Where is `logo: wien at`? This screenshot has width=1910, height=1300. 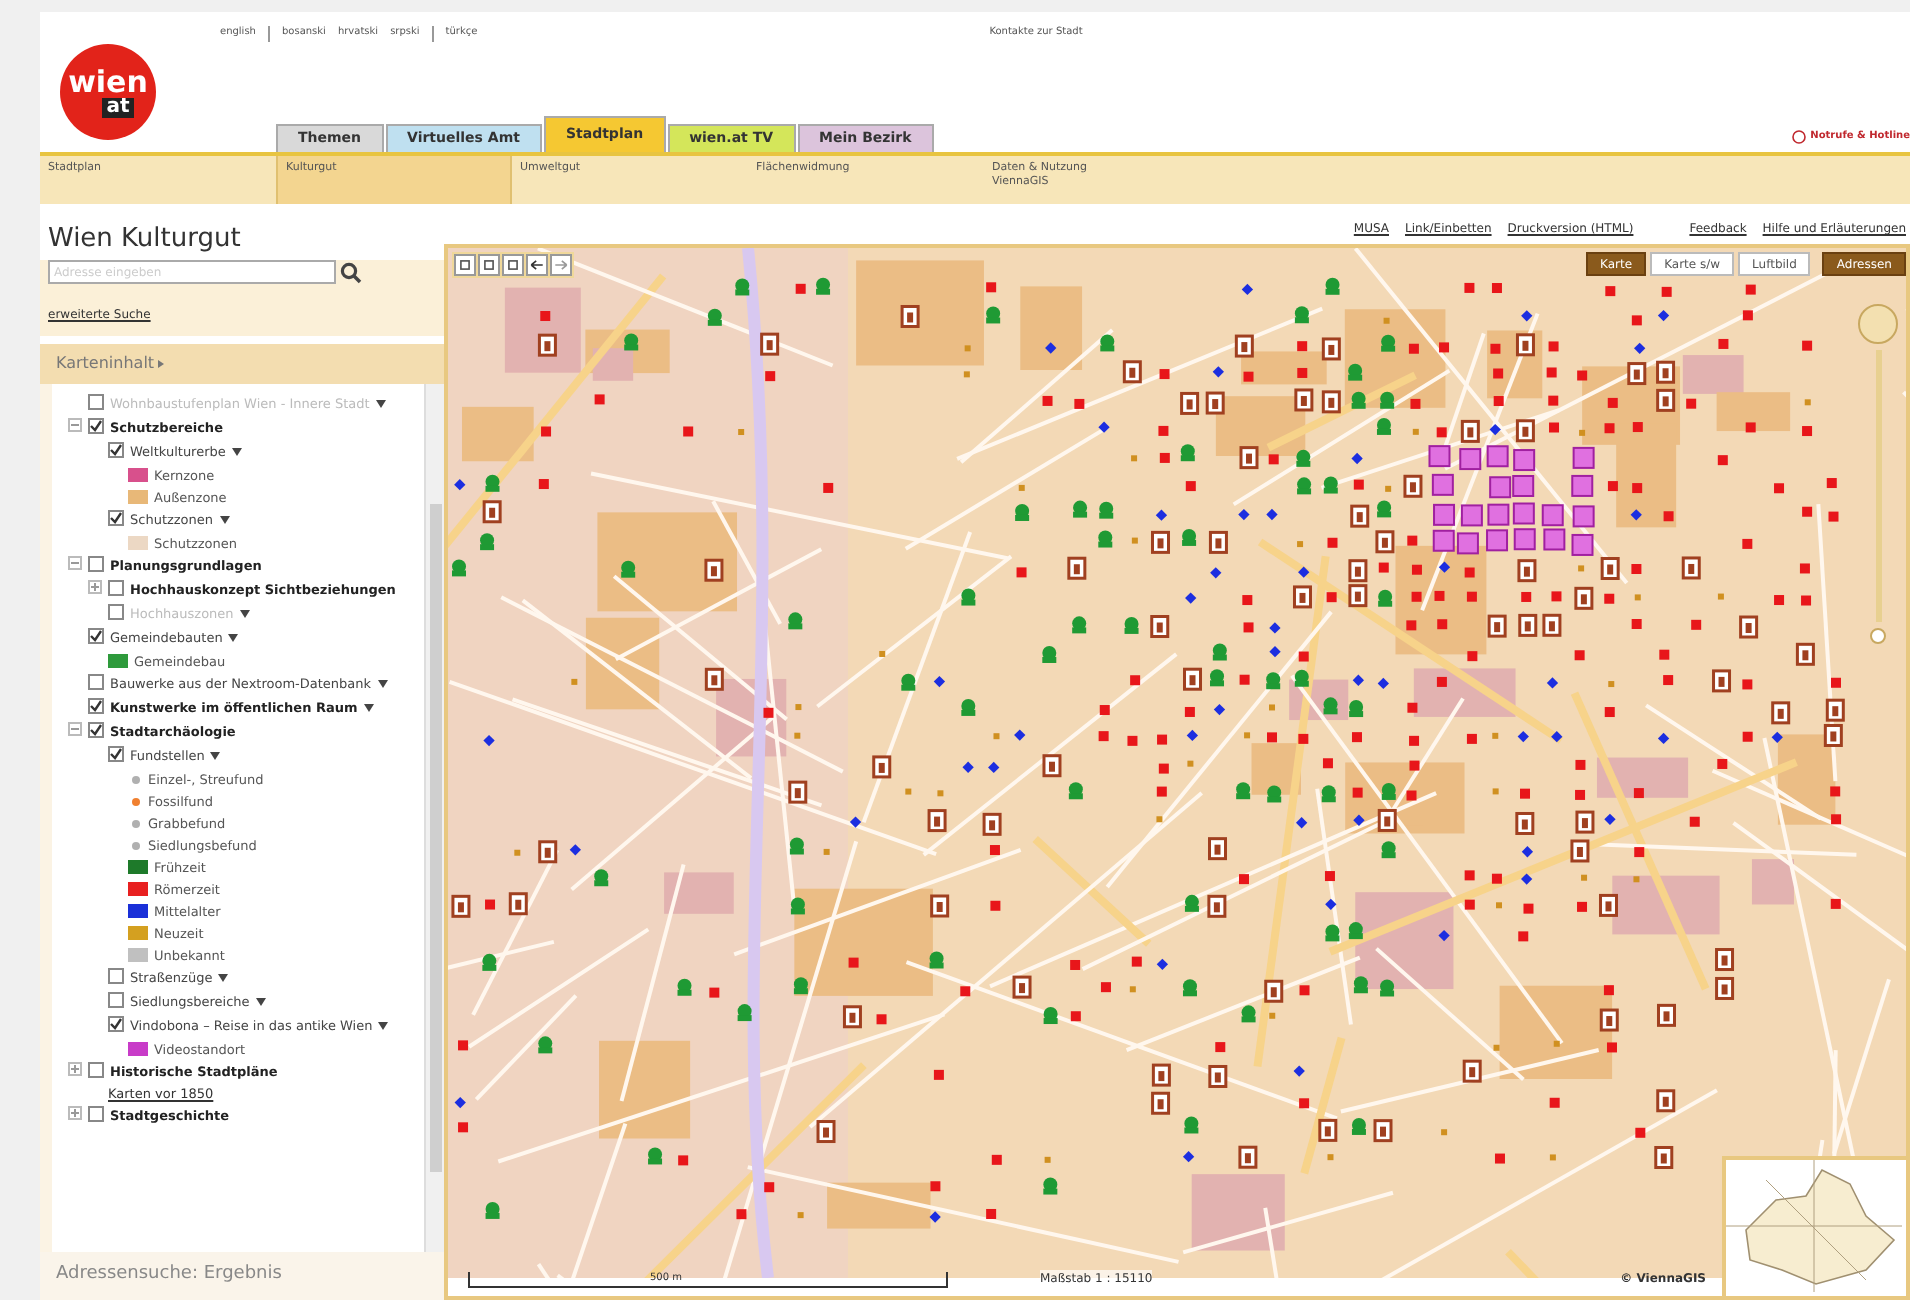
logo: wien at is located at coordinates (108, 92).